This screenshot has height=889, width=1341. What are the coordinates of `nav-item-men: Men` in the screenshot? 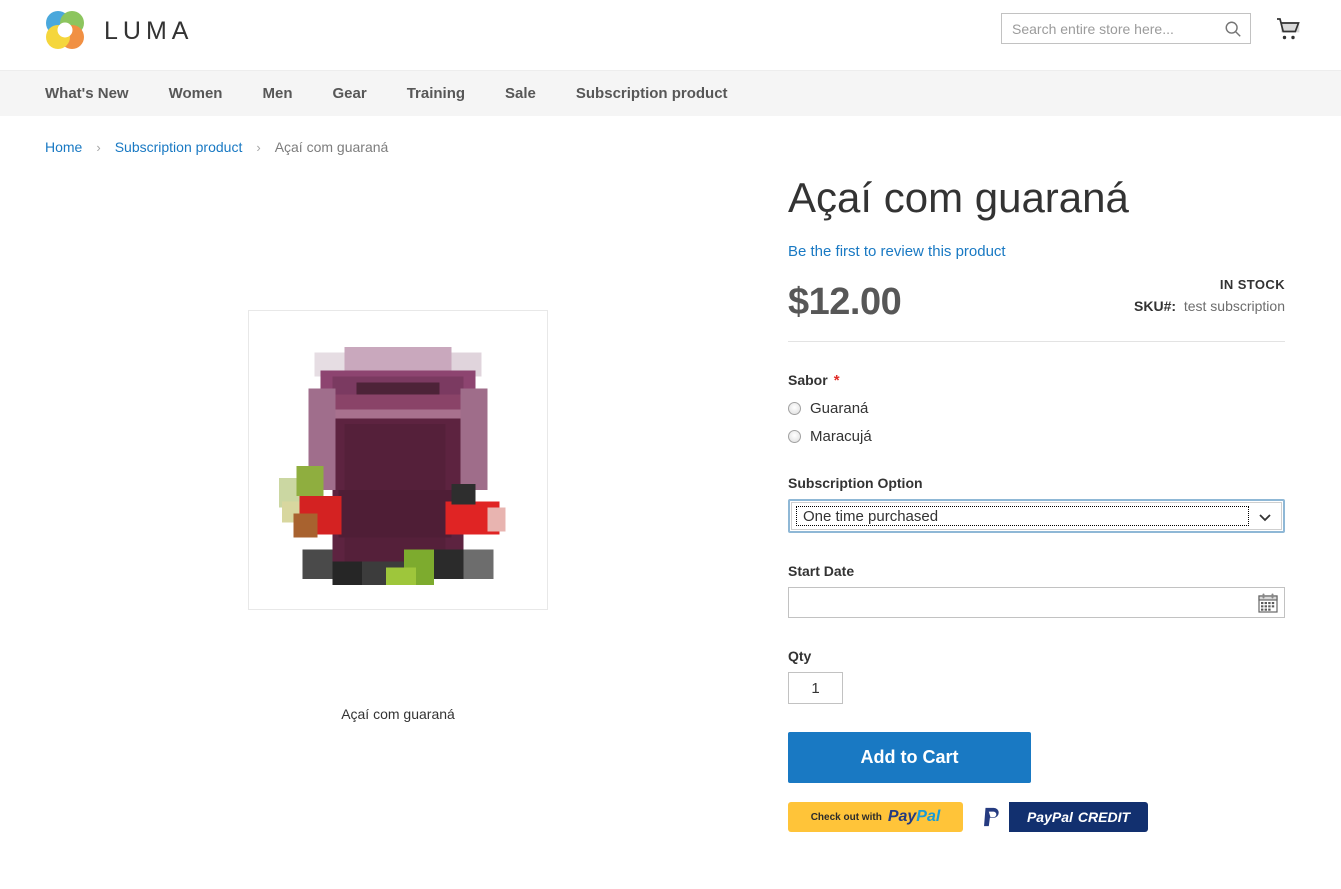 It's located at (277, 94).